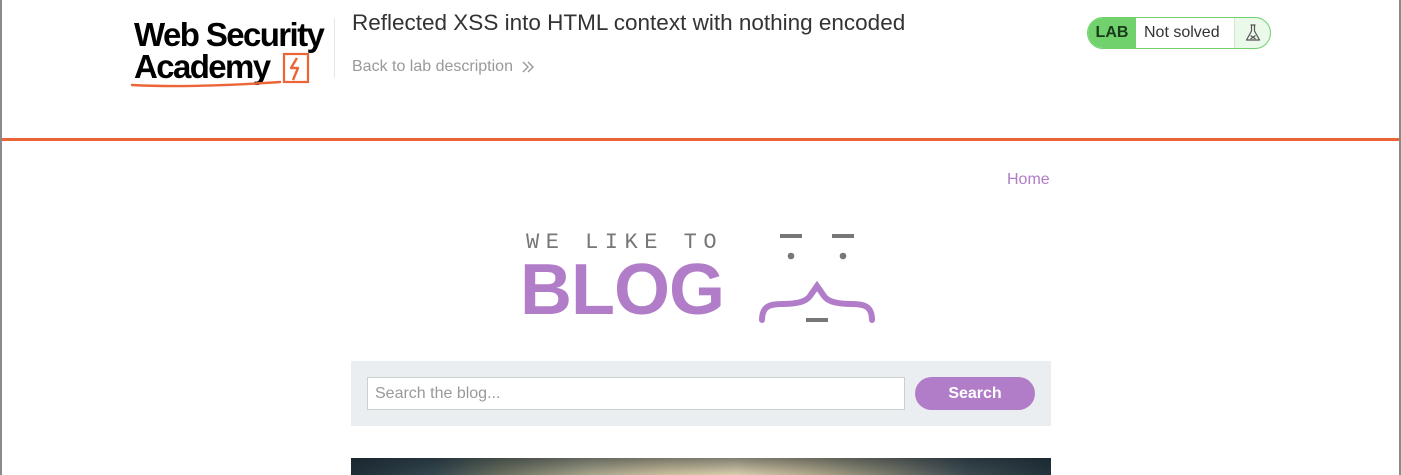  I want to click on search-button: Search, so click(975, 393).